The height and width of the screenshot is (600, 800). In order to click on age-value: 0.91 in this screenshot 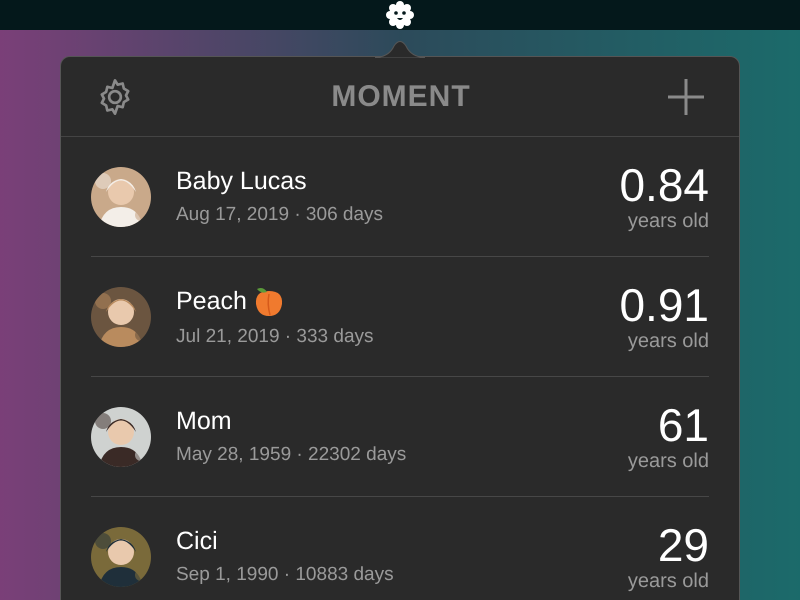, I will do `click(664, 305)`.